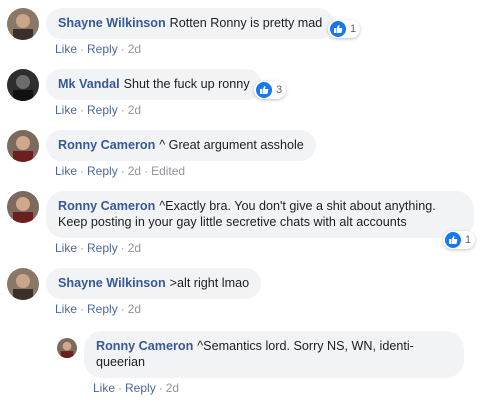  Describe the element at coordinates (89, 84) in the screenshot. I see `author-name: Mk Vandal` at that location.